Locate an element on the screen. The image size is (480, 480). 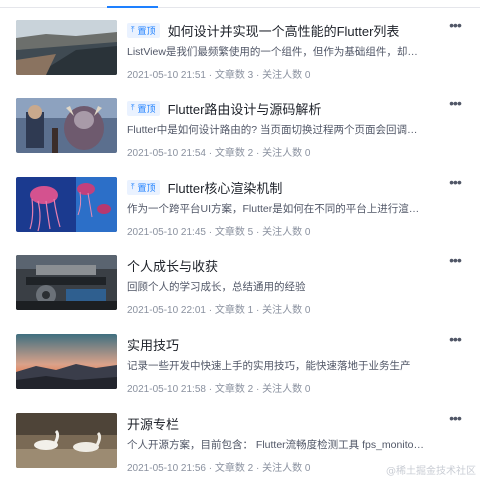
column-title: Flutter核心渲染机制 is located at coordinates (225, 187).